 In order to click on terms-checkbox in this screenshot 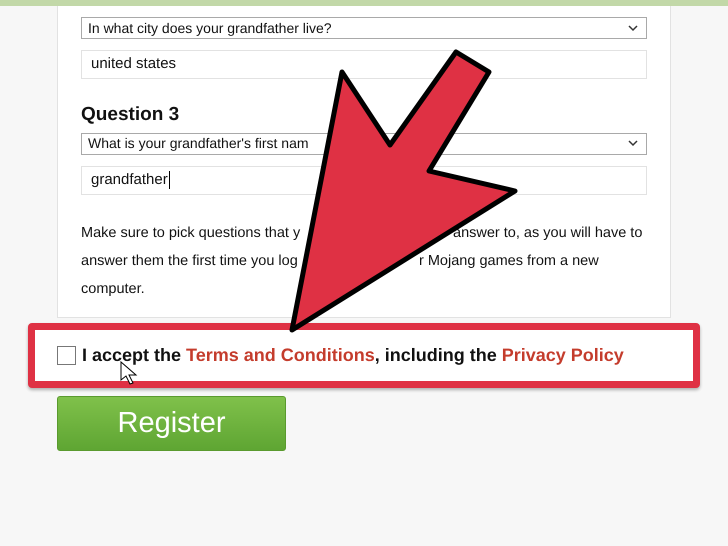, I will do `click(66, 355)`.